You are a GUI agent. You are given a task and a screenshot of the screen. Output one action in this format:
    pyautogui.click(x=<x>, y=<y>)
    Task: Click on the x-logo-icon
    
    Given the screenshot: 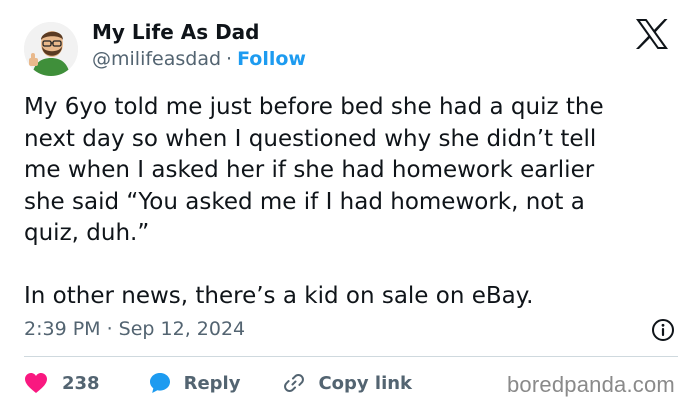 What is the action you would take?
    pyautogui.click(x=652, y=34)
    